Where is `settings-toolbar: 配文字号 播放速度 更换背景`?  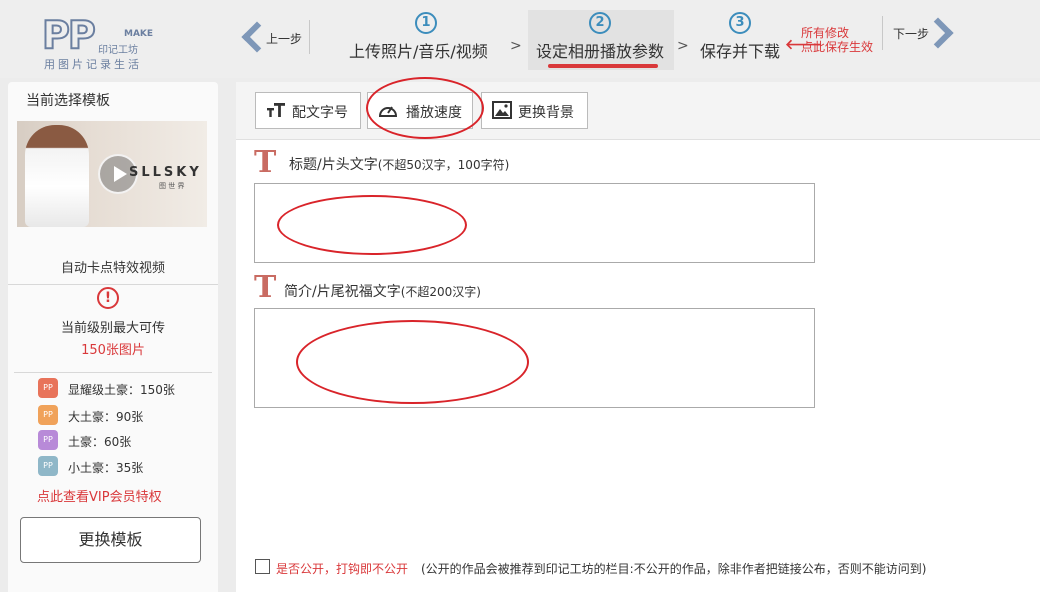 settings-toolbar: 配文字号 播放速度 更换背景 is located at coordinates (638, 111).